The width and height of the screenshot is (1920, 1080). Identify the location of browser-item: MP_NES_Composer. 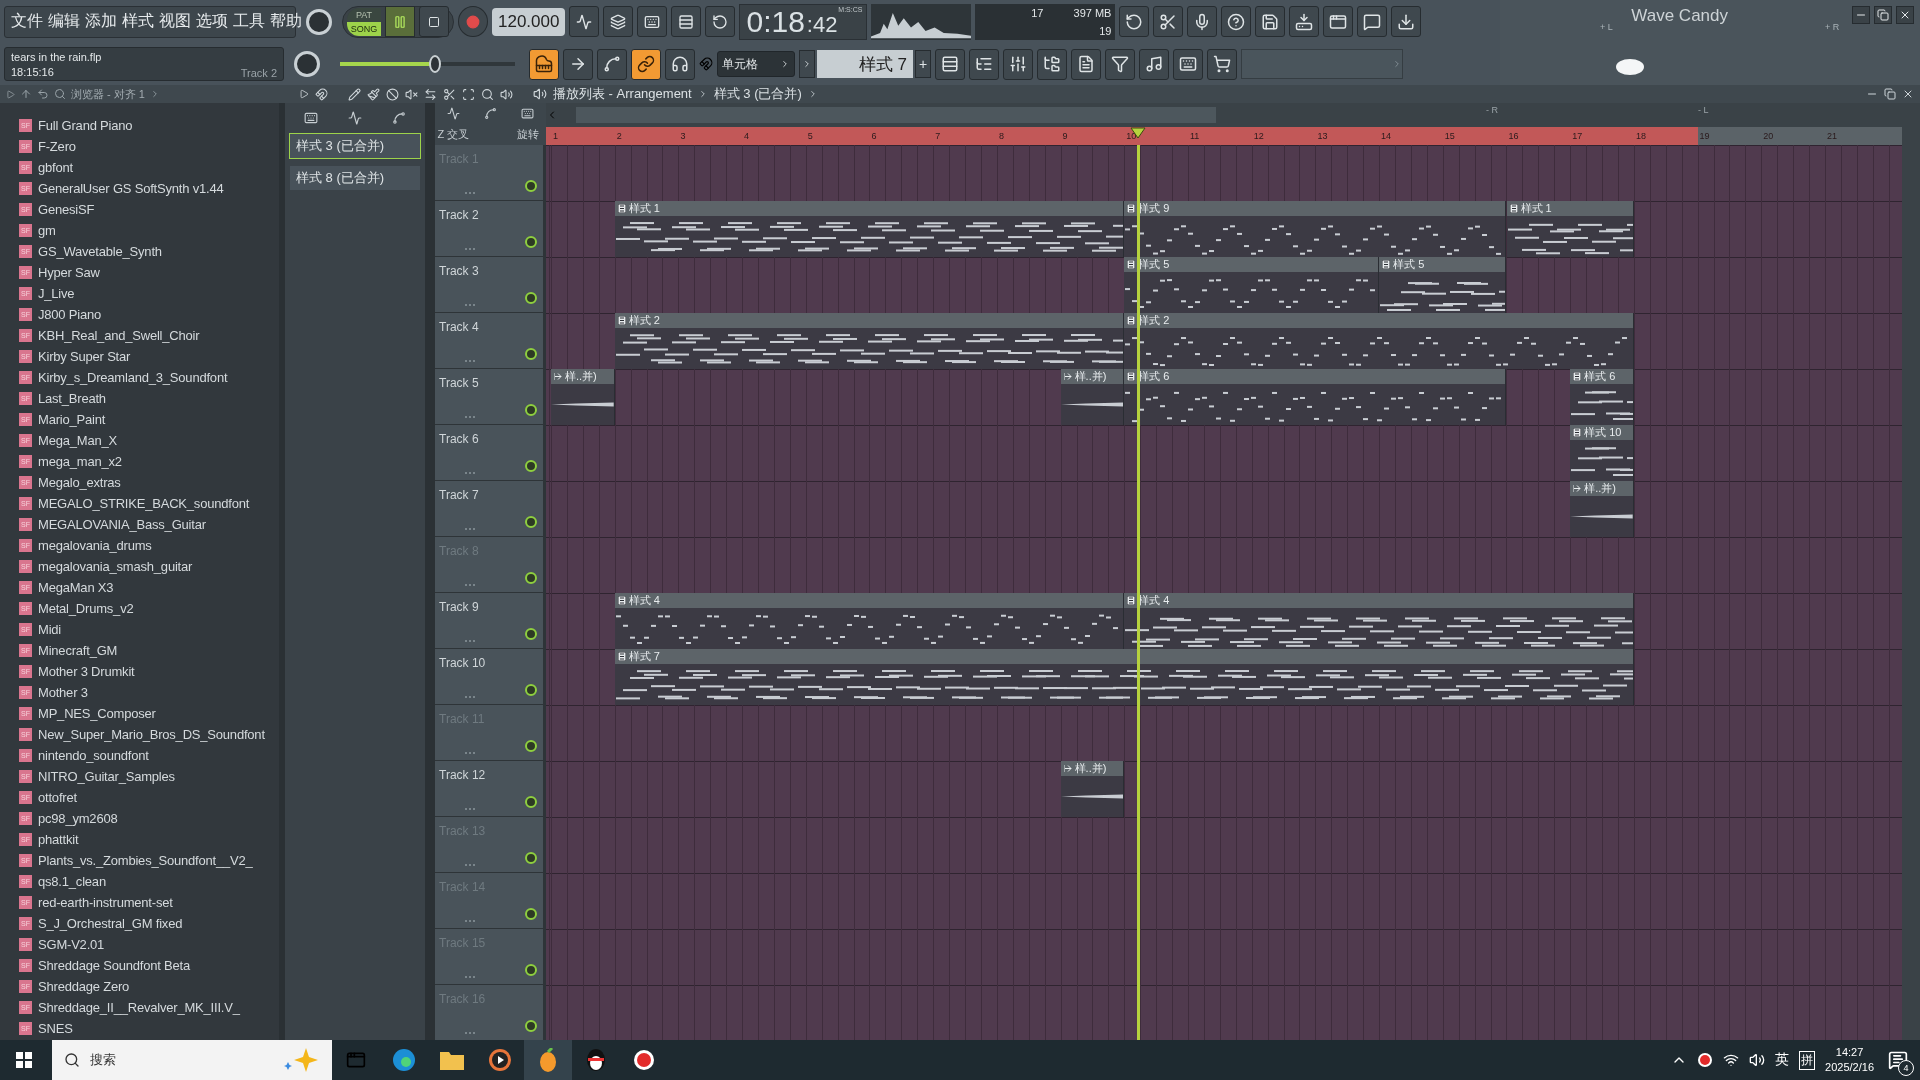
(97, 713).